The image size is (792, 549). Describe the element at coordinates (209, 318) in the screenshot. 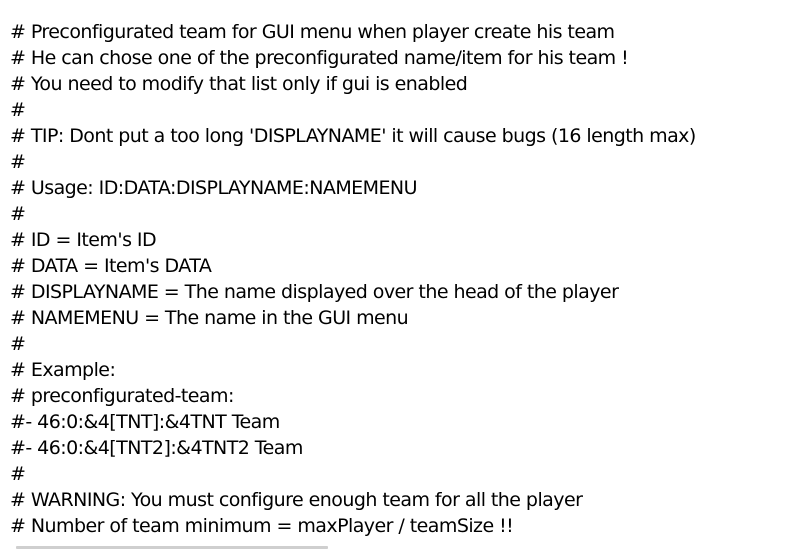

I see `code-line: # NAMEMENU = The name in the GUI menu` at that location.